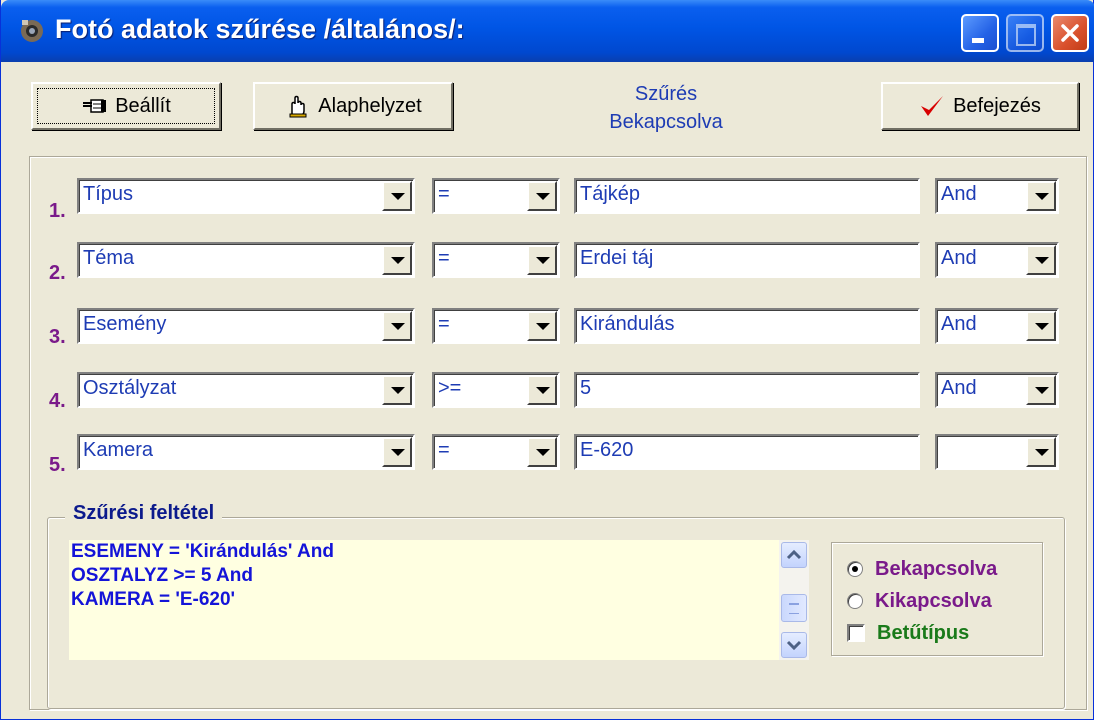 Image resolution: width=1094 pixels, height=720 pixels. What do you see at coordinates (855, 601) in the screenshot?
I see `radio-off-indicator` at bounding box center [855, 601].